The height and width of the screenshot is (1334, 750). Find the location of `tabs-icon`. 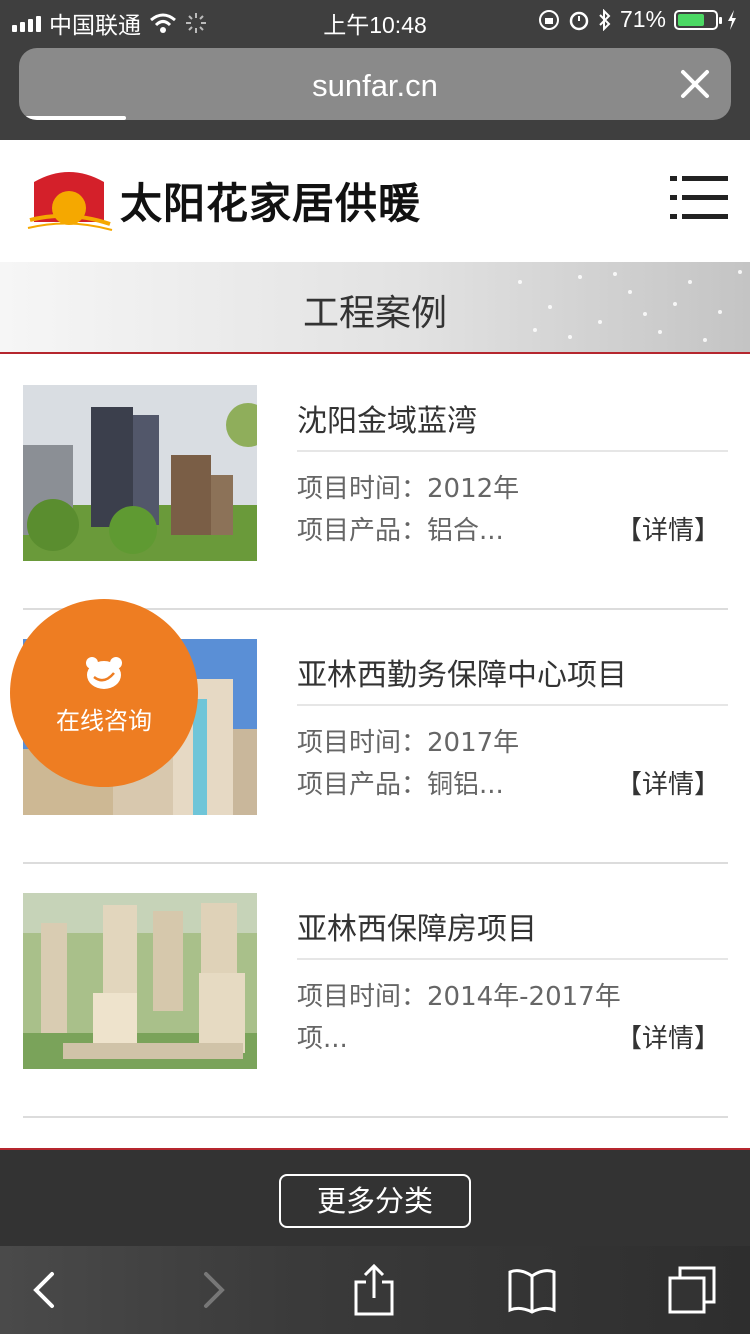

tabs-icon is located at coordinates (692, 1290).